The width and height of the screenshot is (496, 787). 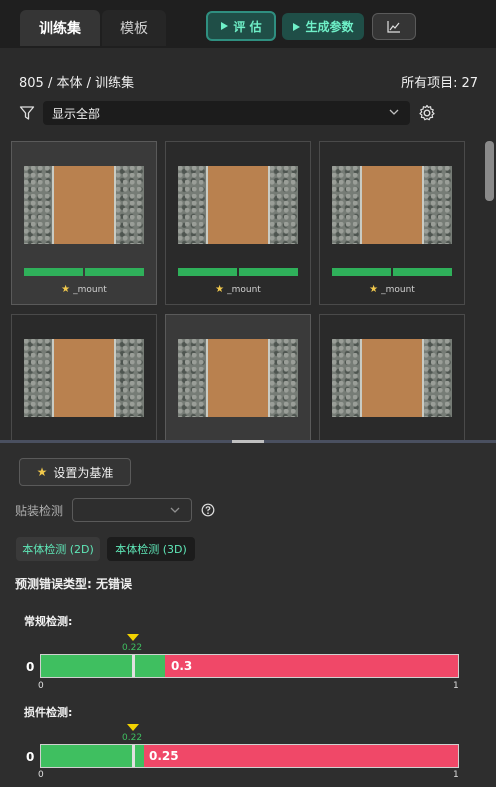 I want to click on tab-body-detect-2d: 本体检测 (2D), so click(x=58, y=549).